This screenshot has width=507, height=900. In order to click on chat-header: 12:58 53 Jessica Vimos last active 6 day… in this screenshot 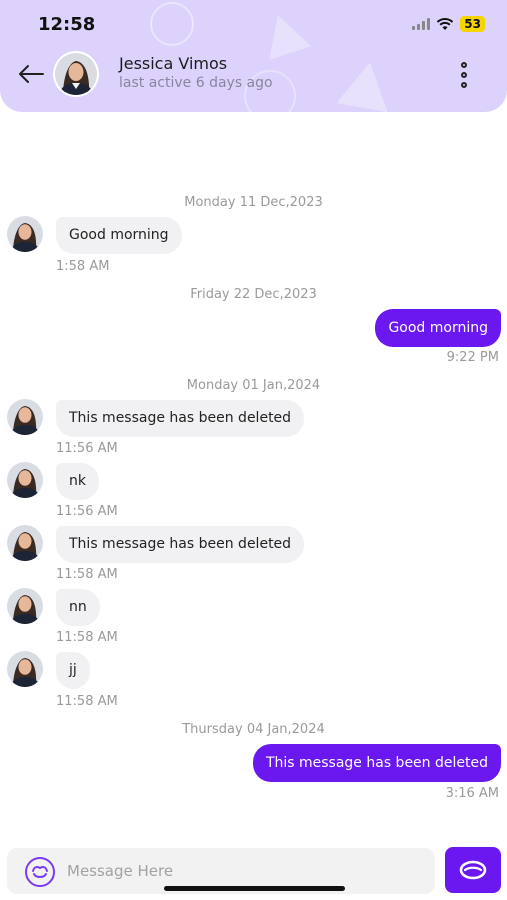, I will do `click(253, 56)`.